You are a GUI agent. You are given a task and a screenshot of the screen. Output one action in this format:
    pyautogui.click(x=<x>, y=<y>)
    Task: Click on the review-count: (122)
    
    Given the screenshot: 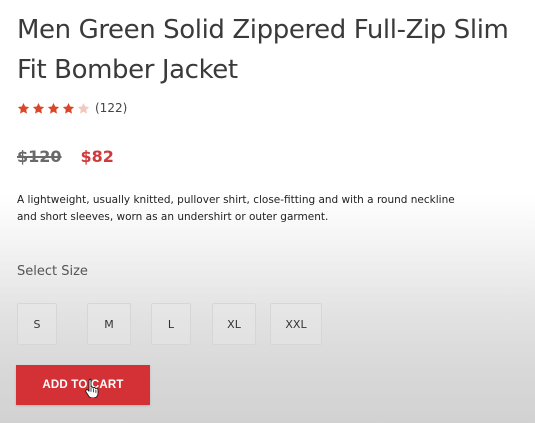 What is the action you would take?
    pyautogui.click(x=111, y=108)
    